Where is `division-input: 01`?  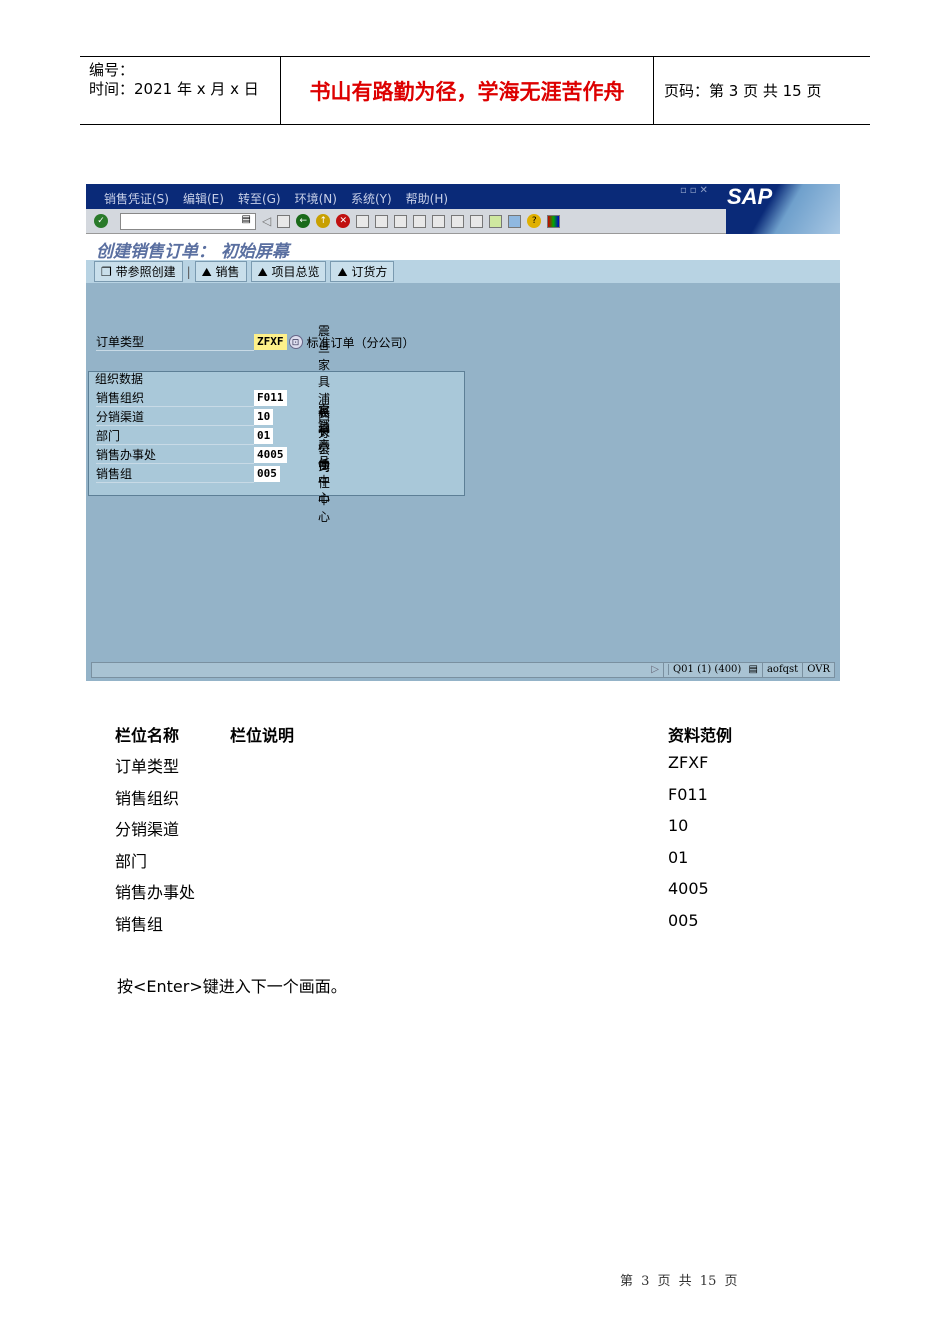
division-input: 01 is located at coordinates (264, 436).